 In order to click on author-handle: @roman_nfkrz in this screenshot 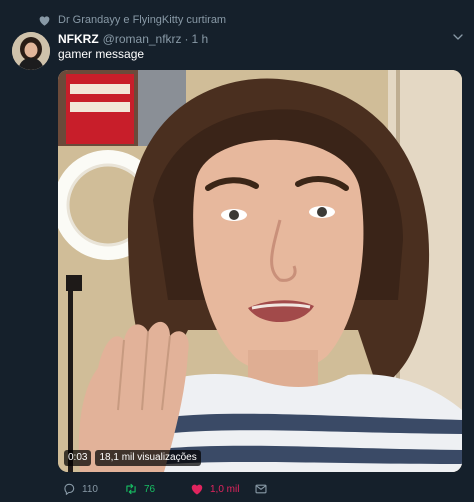, I will do `click(142, 39)`.